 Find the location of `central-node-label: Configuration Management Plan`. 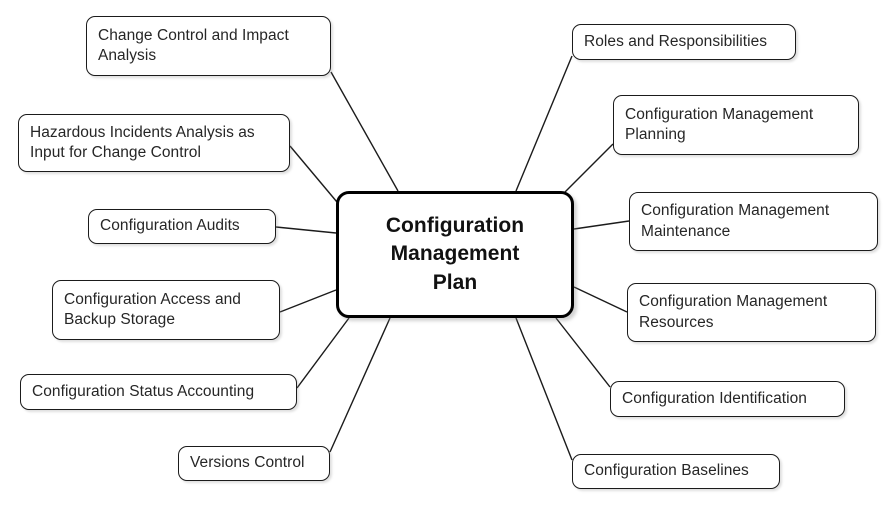

central-node-label: Configuration Management Plan is located at coordinates (455, 253).